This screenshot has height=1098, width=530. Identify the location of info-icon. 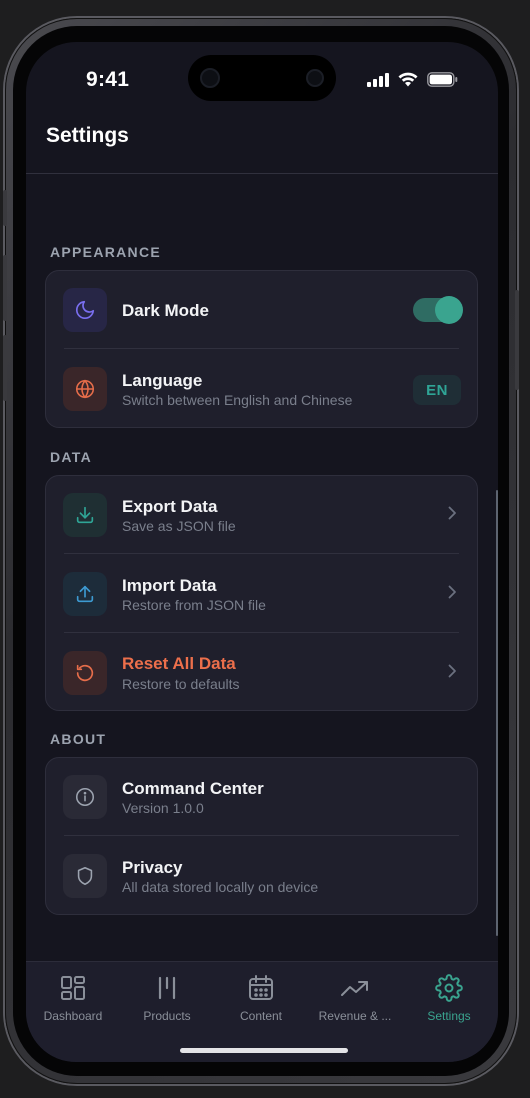
(85, 797).